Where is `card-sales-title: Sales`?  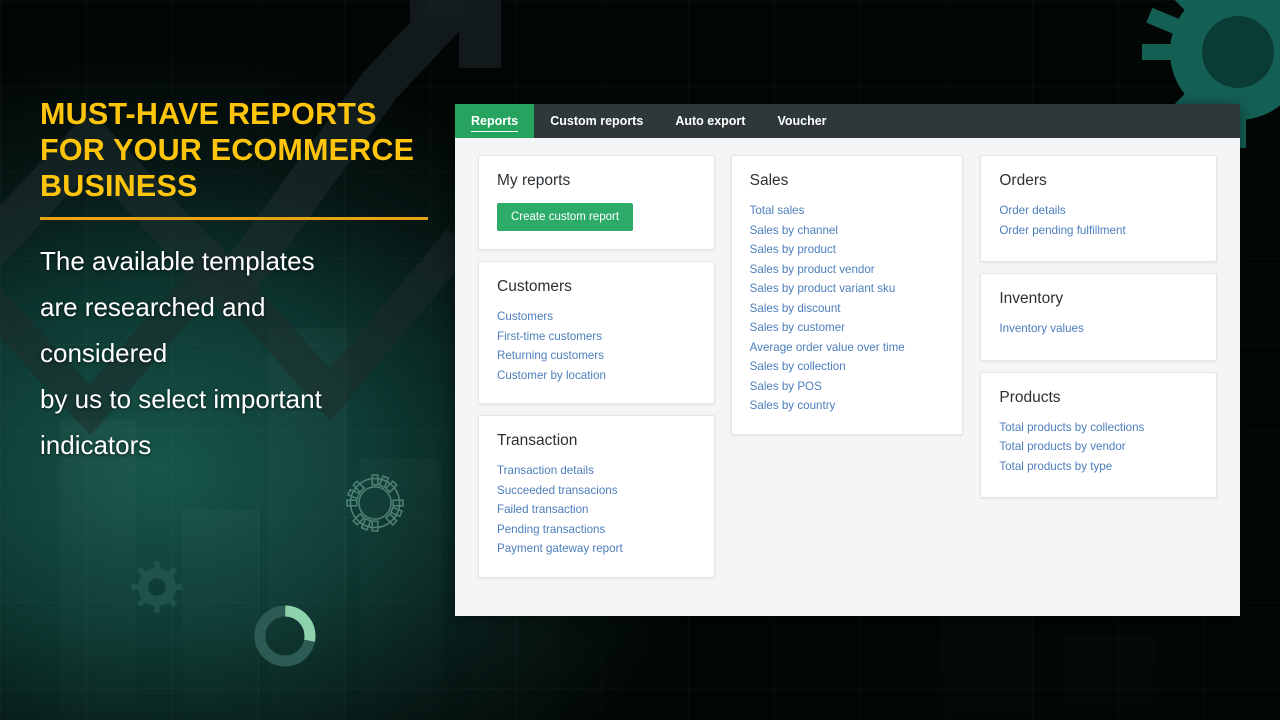 card-sales-title: Sales is located at coordinates (769, 180).